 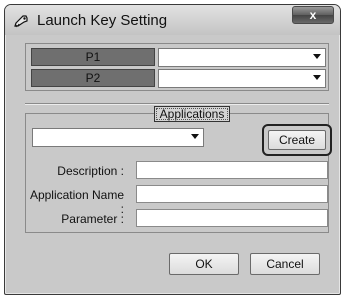 I want to click on applications-group-label: Applications, so click(x=192, y=114).